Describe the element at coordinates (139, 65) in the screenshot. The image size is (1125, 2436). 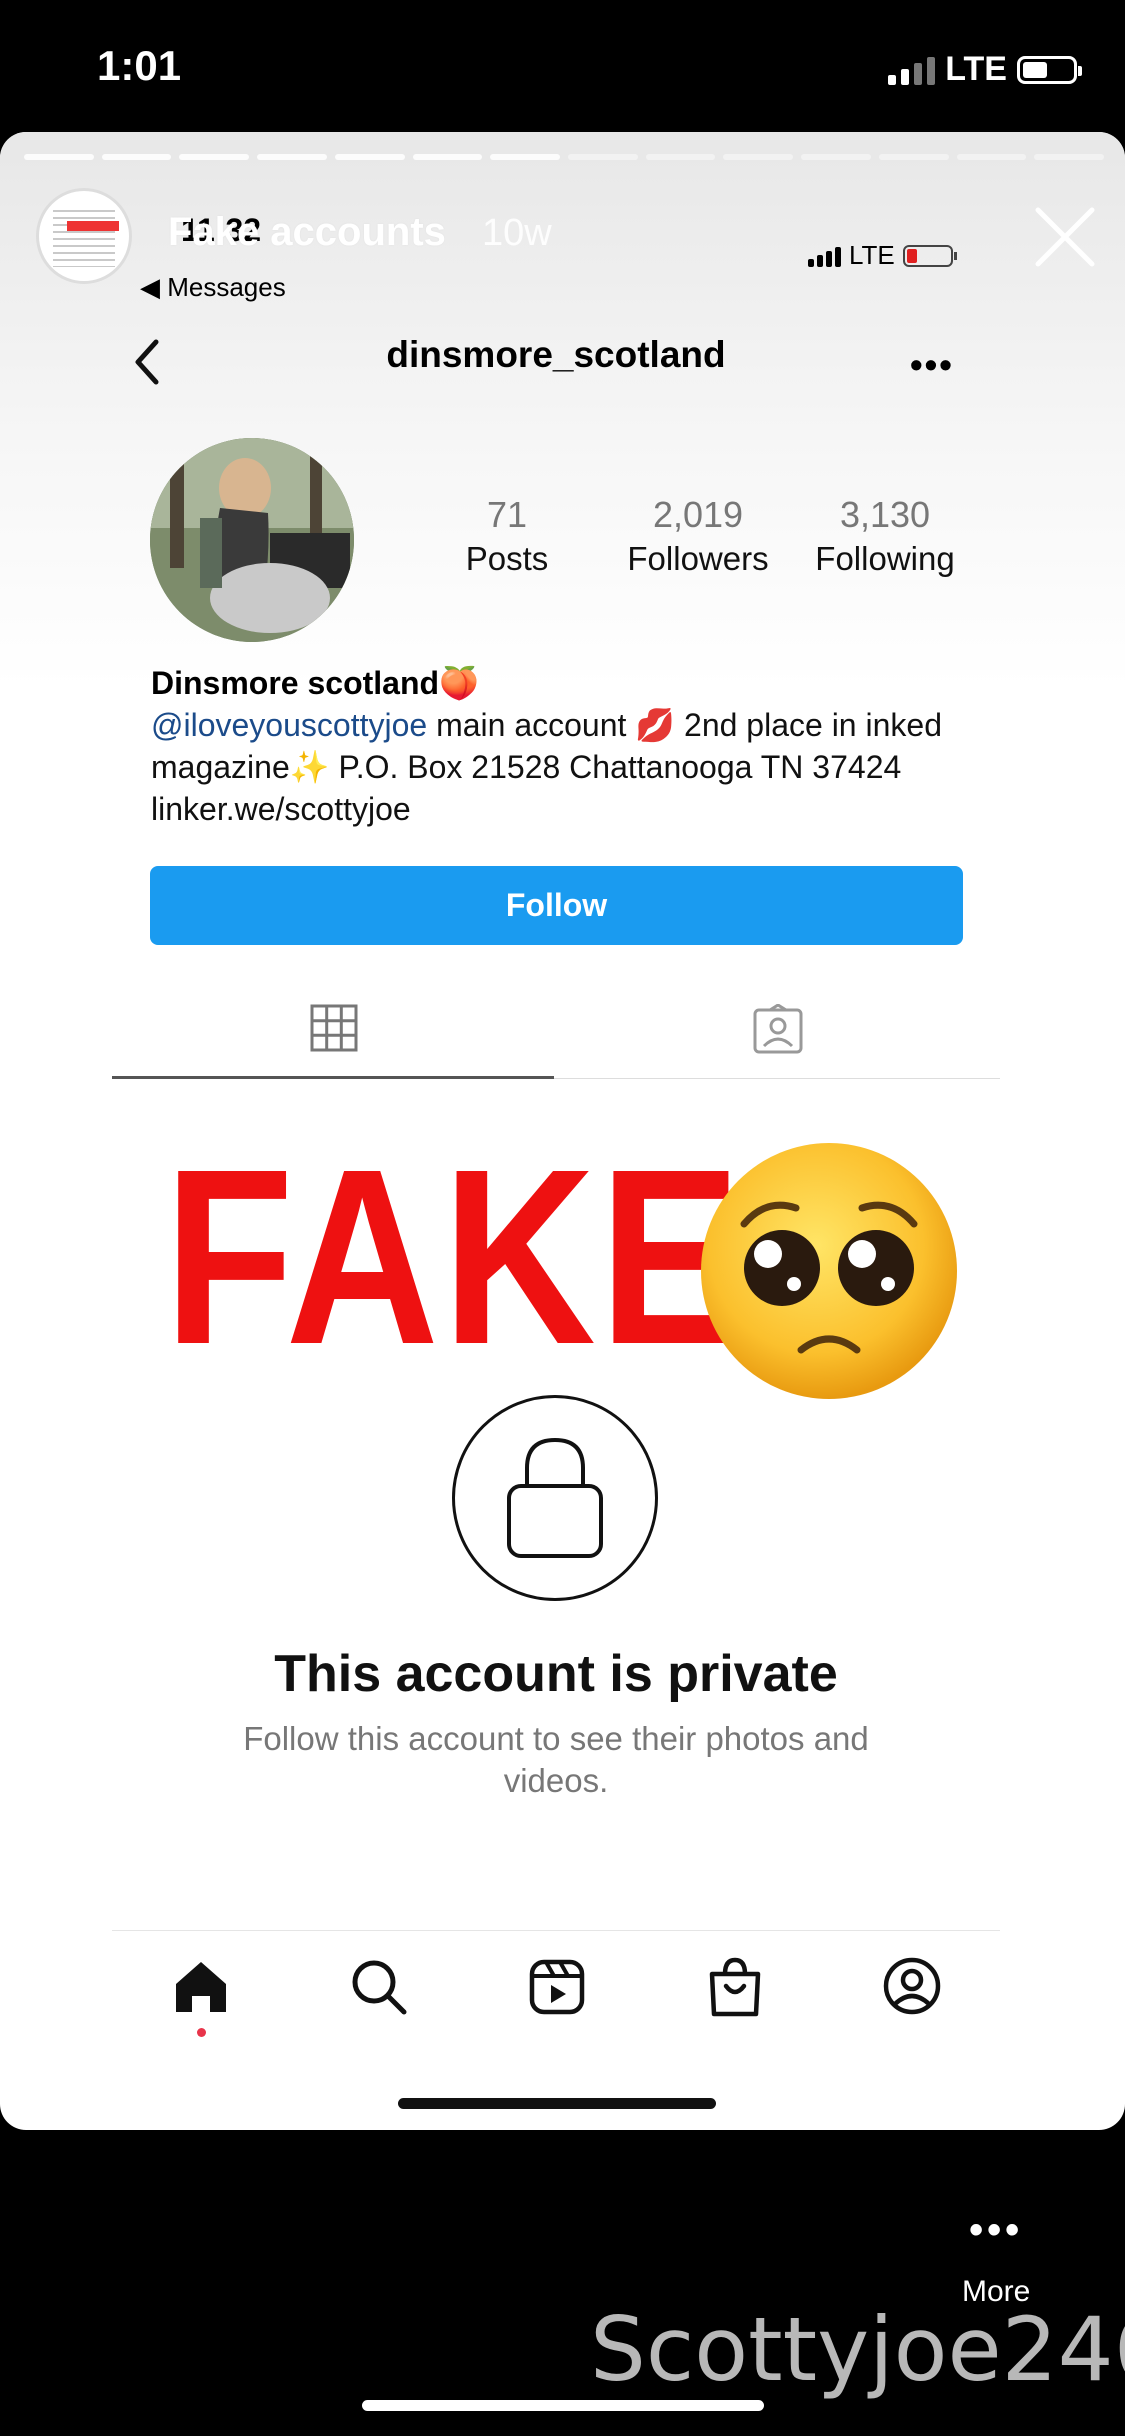
I see `os-time: 1:01` at that location.